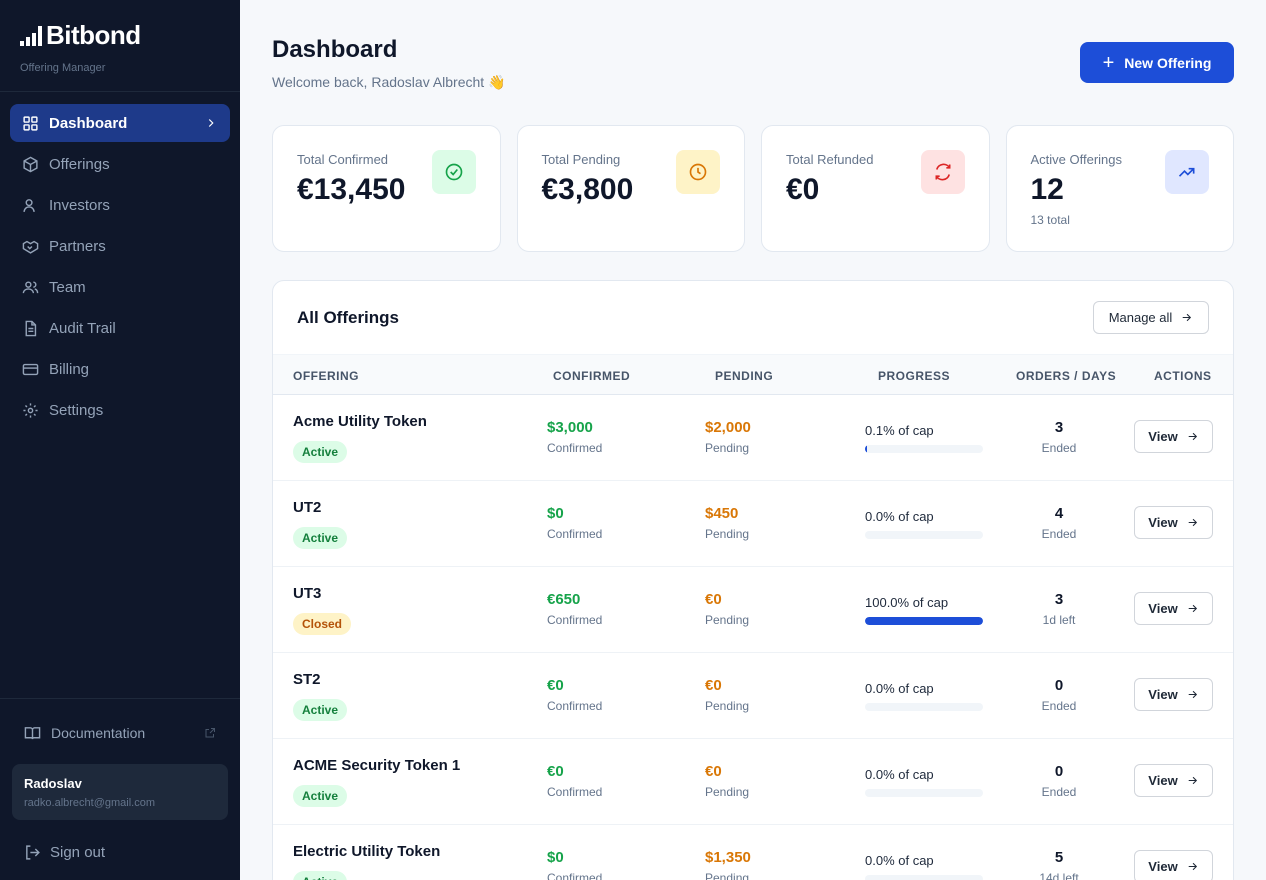  What do you see at coordinates (211, 123) in the screenshot?
I see `chevron-right-icon` at bounding box center [211, 123].